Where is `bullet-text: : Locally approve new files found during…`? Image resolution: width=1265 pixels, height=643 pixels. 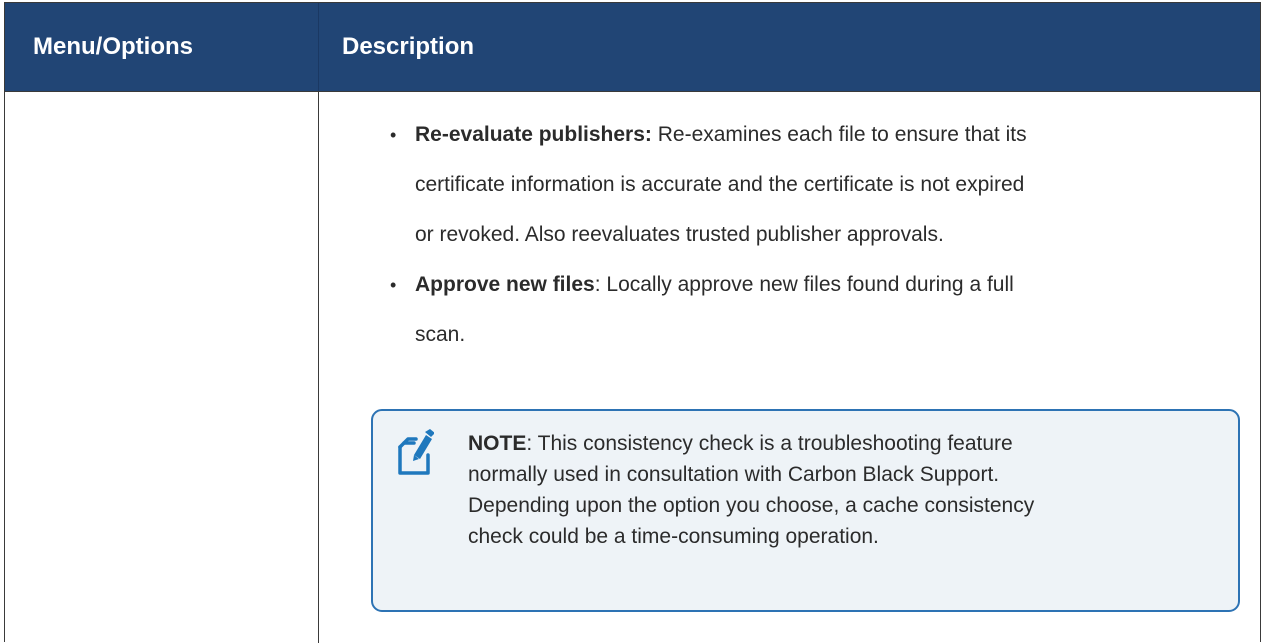 bullet-text: : Locally approve new files found during… is located at coordinates (804, 284).